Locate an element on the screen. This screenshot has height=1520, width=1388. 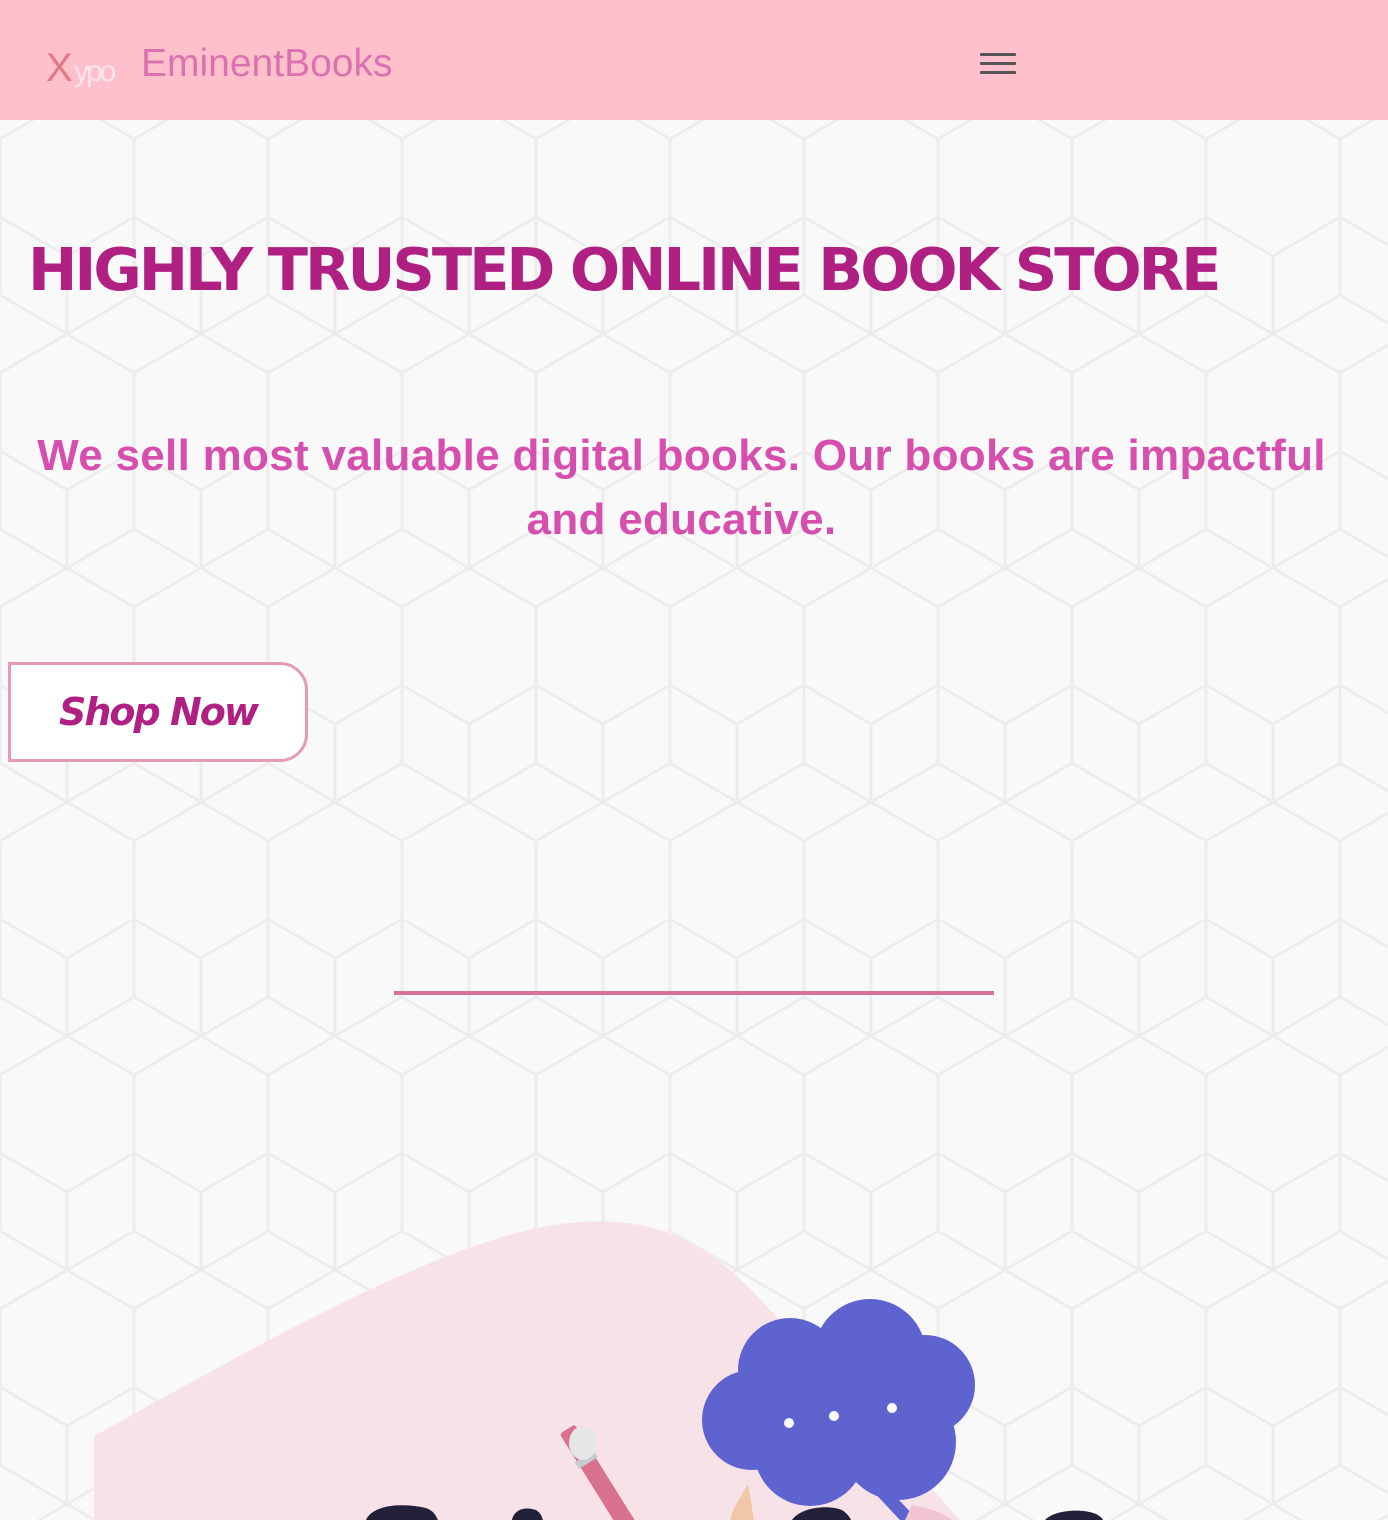
shop-now-button: Shop Now is located at coordinates (158, 712).